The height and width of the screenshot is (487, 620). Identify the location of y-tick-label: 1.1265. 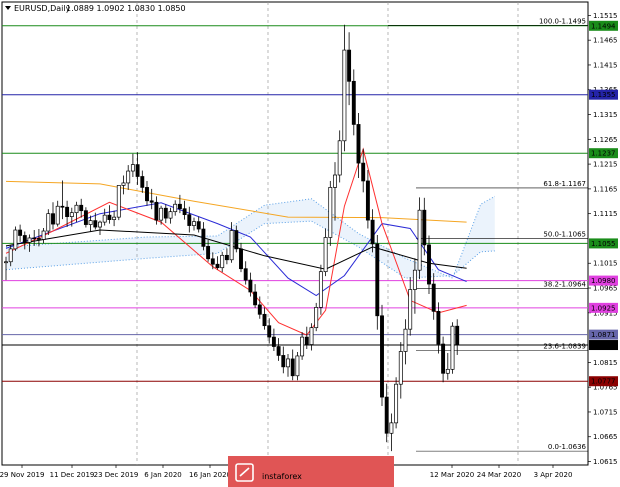
(605, 140).